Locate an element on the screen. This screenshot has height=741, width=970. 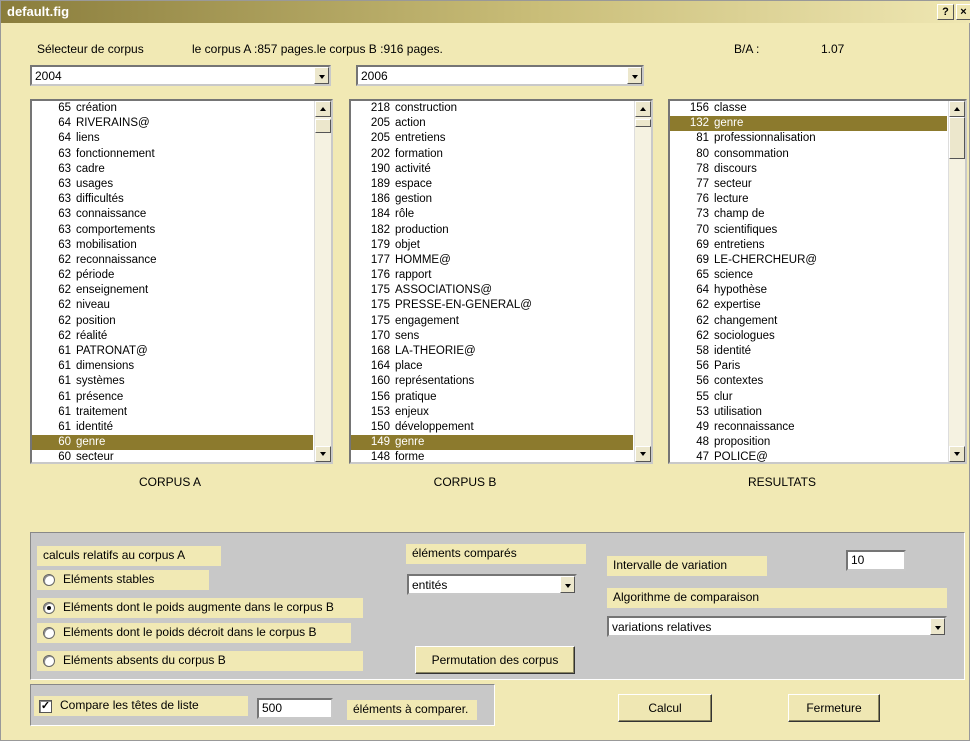
list-item: 64 RIVERAINS@ is located at coordinates (172, 123).